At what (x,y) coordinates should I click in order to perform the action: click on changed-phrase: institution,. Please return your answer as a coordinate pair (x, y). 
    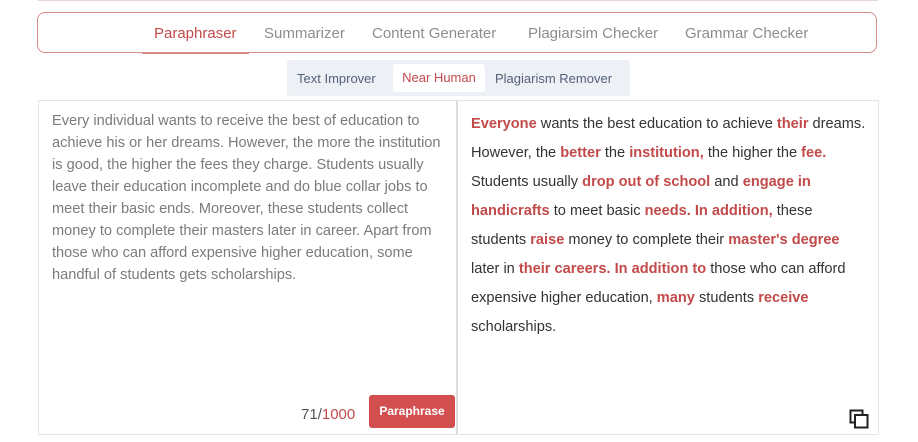
    Looking at the image, I should click on (666, 153).